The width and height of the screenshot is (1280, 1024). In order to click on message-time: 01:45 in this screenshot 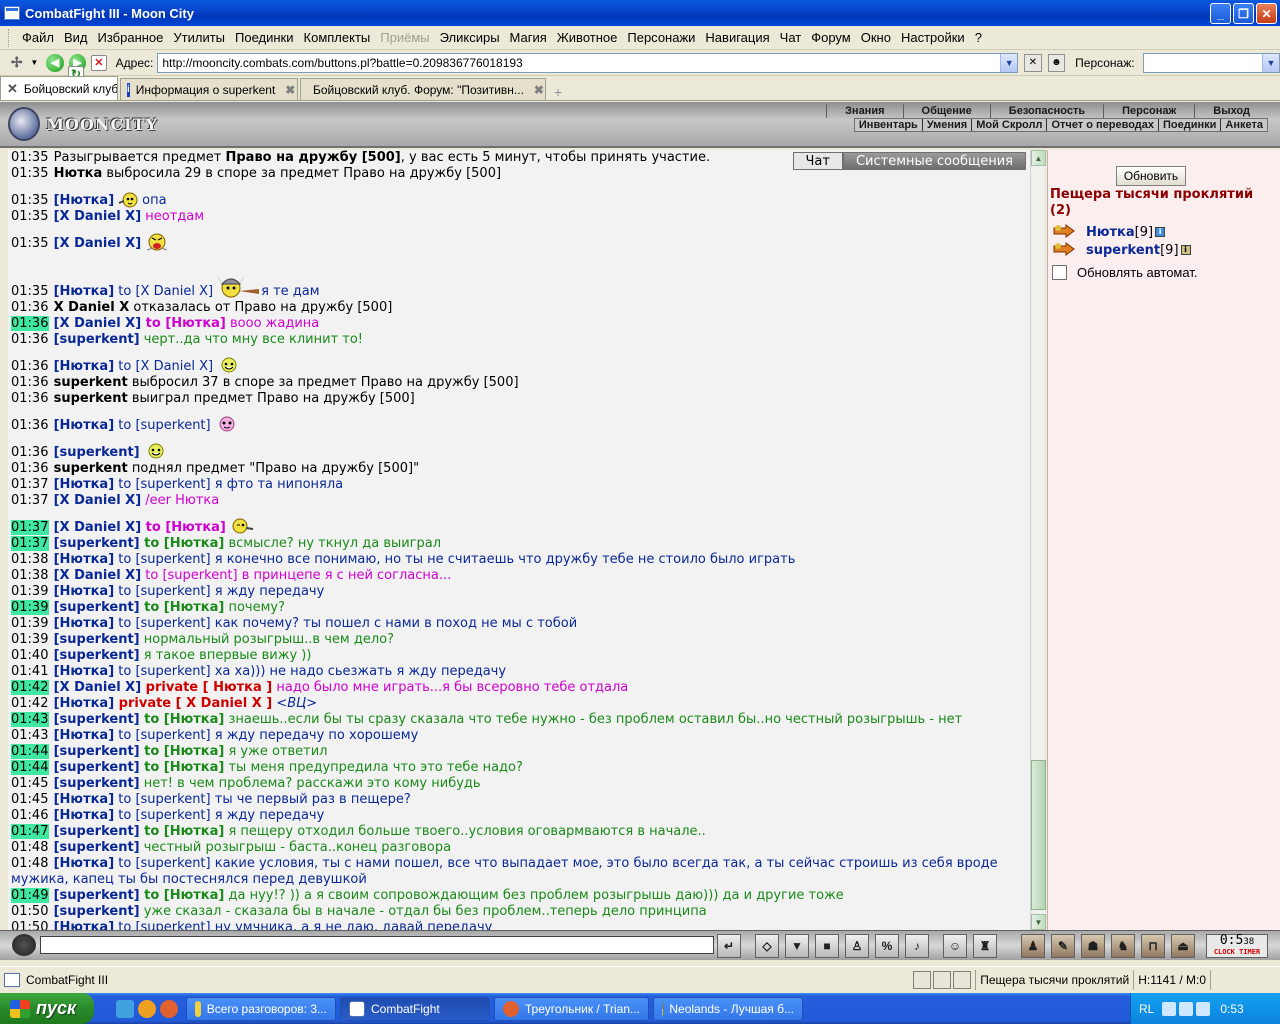, I will do `click(30, 799)`.